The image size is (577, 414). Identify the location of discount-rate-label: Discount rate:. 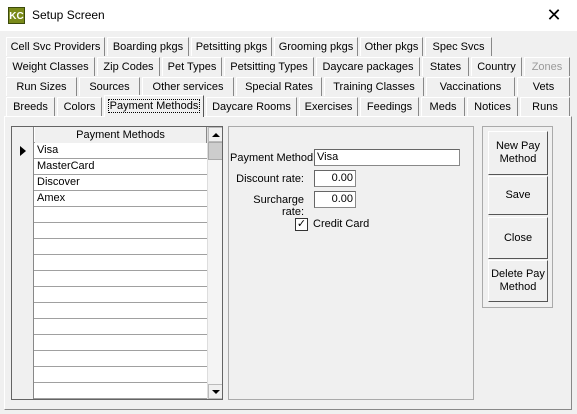
(270, 179).